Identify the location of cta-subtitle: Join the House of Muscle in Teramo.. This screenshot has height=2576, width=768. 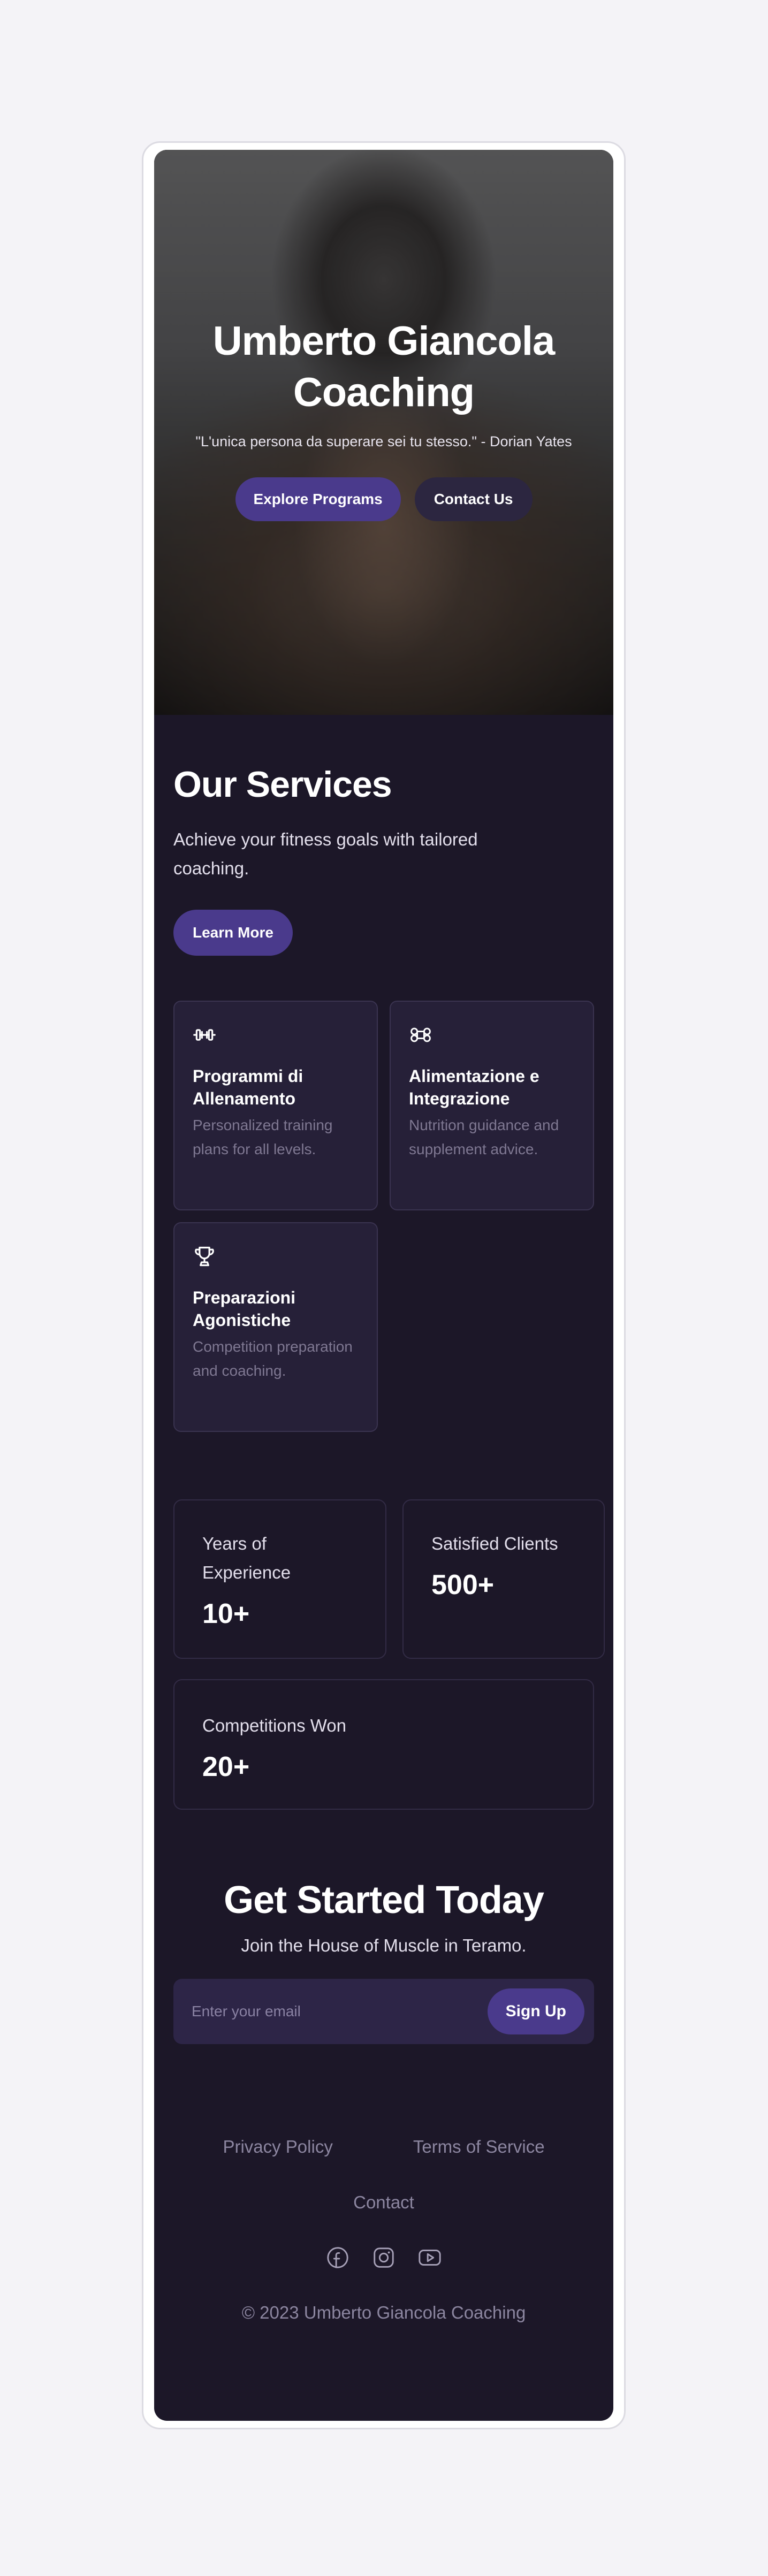
(384, 1945).